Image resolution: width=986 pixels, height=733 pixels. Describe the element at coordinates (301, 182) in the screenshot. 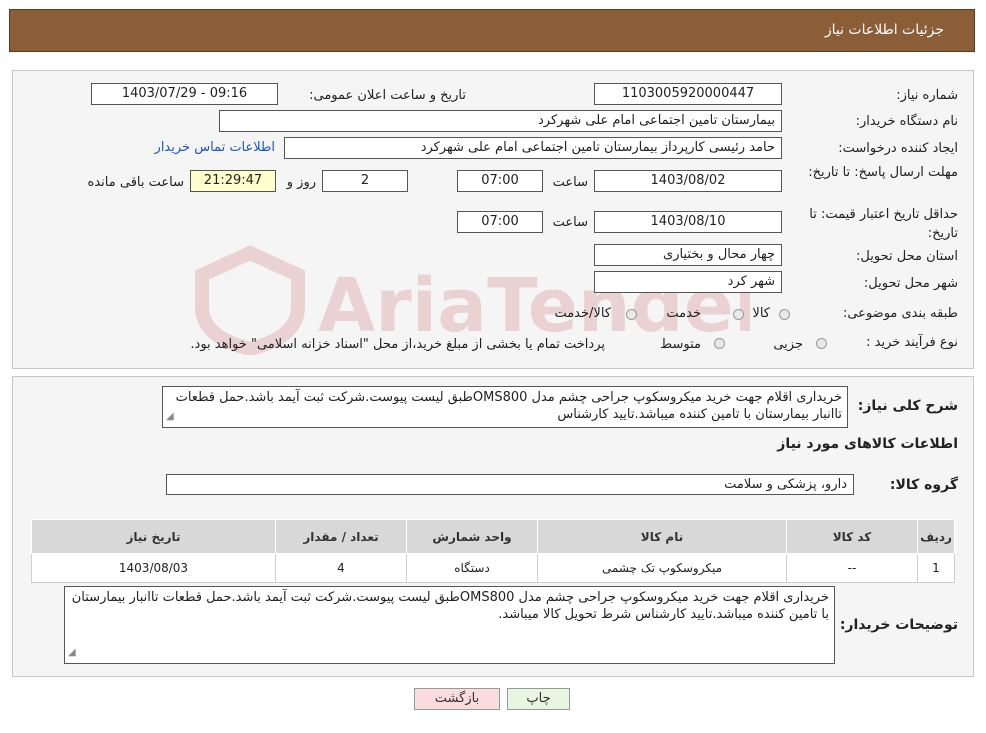

I see `days-label: روز و` at that location.